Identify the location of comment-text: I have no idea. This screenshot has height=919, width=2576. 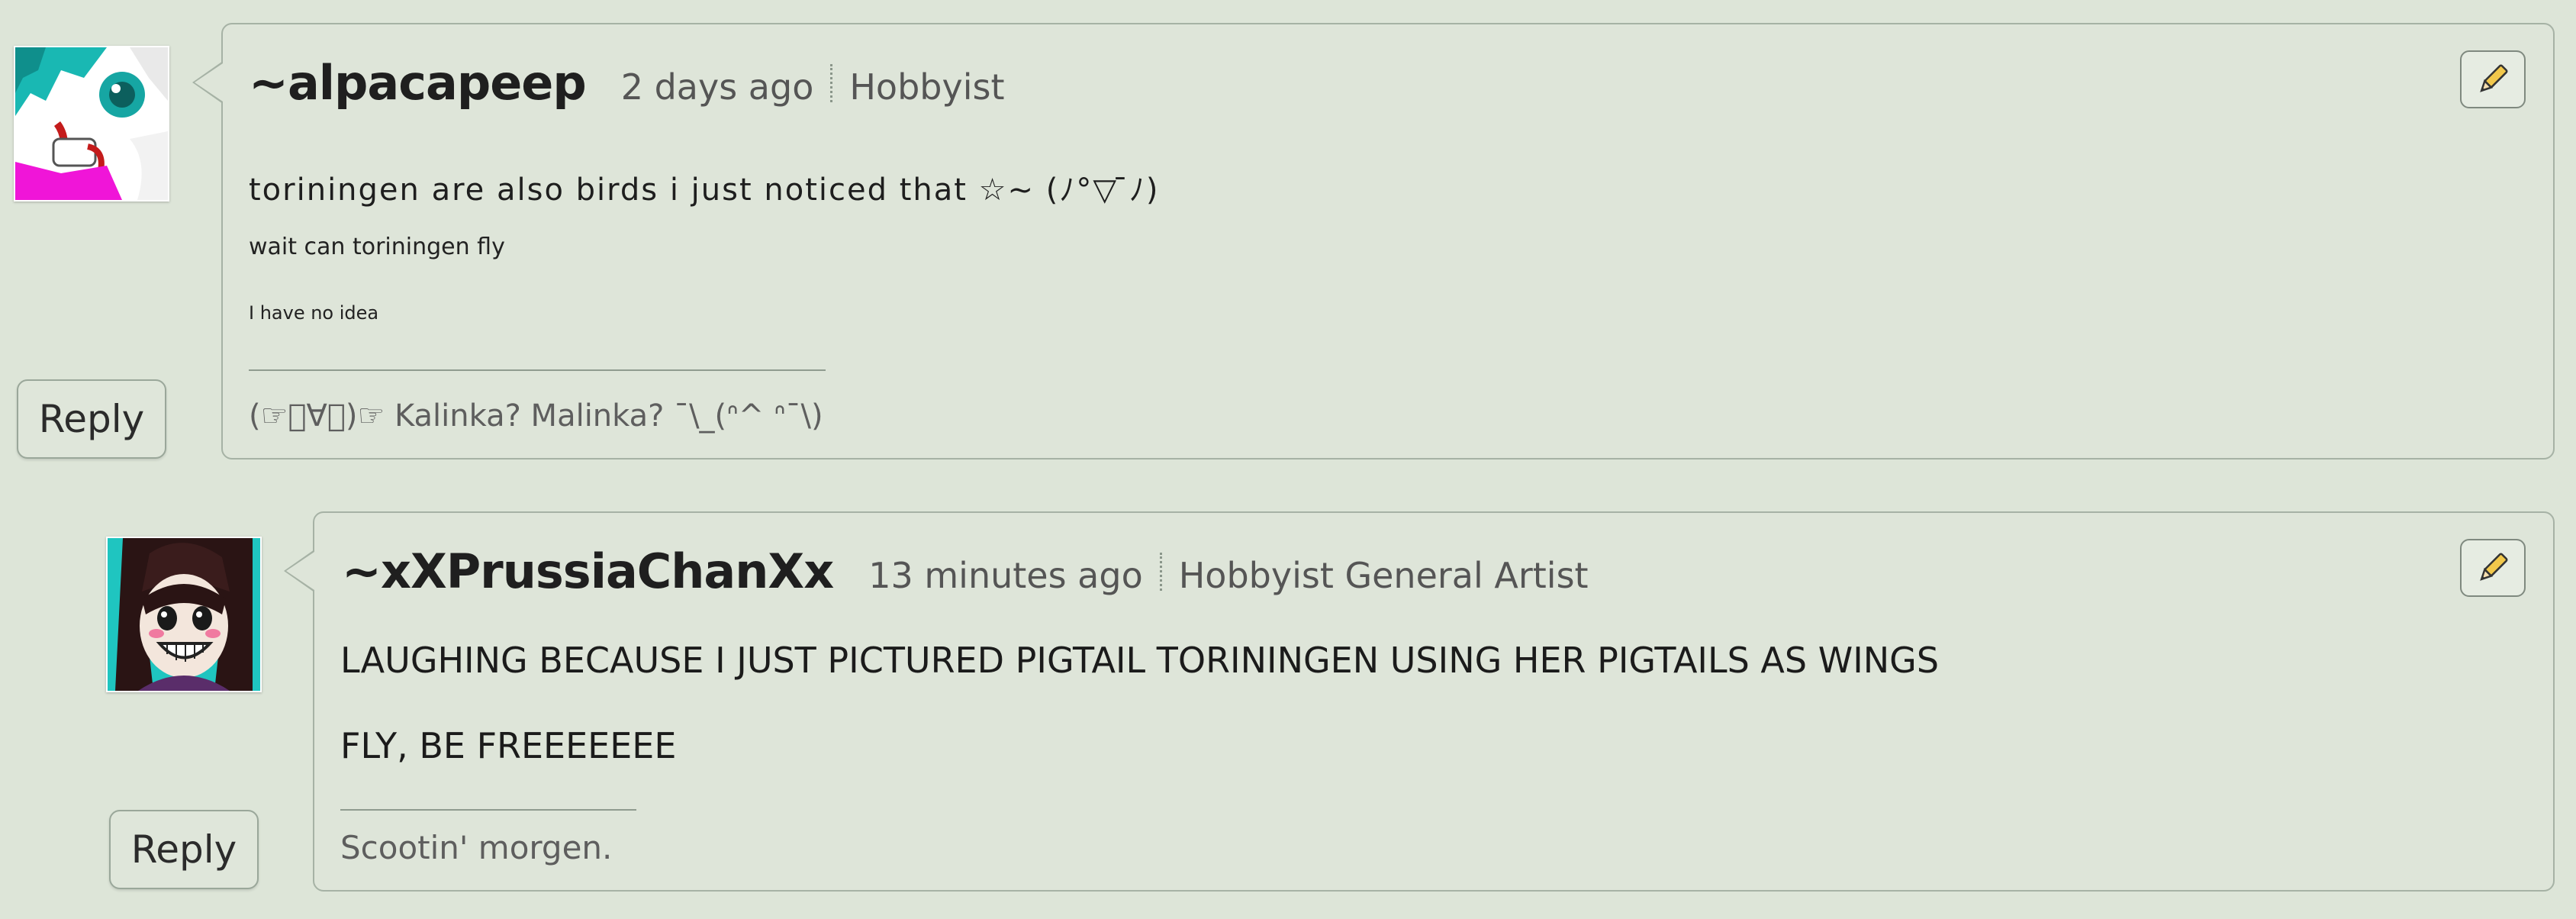
(314, 313).